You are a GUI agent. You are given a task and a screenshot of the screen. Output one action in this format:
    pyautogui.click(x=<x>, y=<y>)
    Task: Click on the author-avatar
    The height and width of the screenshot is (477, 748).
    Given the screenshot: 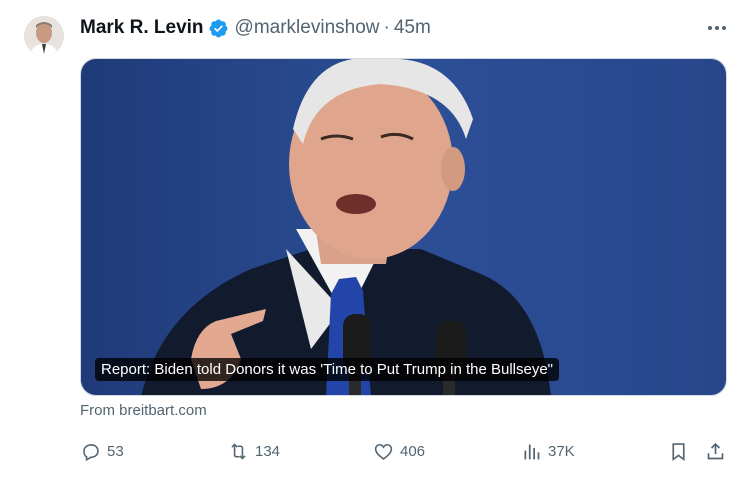 What is the action you would take?
    pyautogui.click(x=44, y=36)
    